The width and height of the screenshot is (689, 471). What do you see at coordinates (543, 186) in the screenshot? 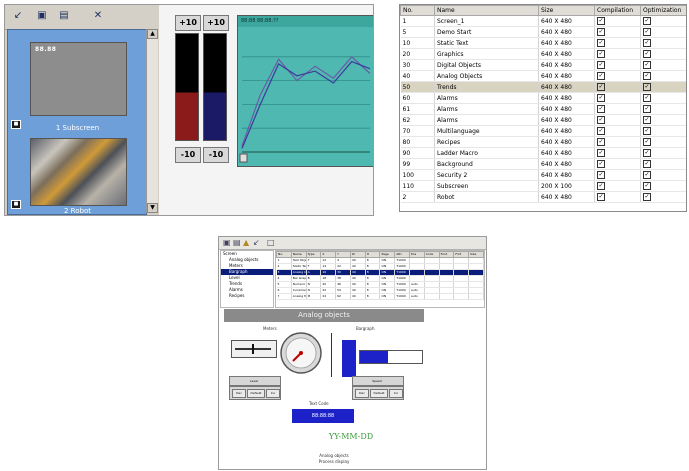
I see `table-row: 110 Subscreen 200 X 100 ✓ ✓` at bounding box center [543, 186].